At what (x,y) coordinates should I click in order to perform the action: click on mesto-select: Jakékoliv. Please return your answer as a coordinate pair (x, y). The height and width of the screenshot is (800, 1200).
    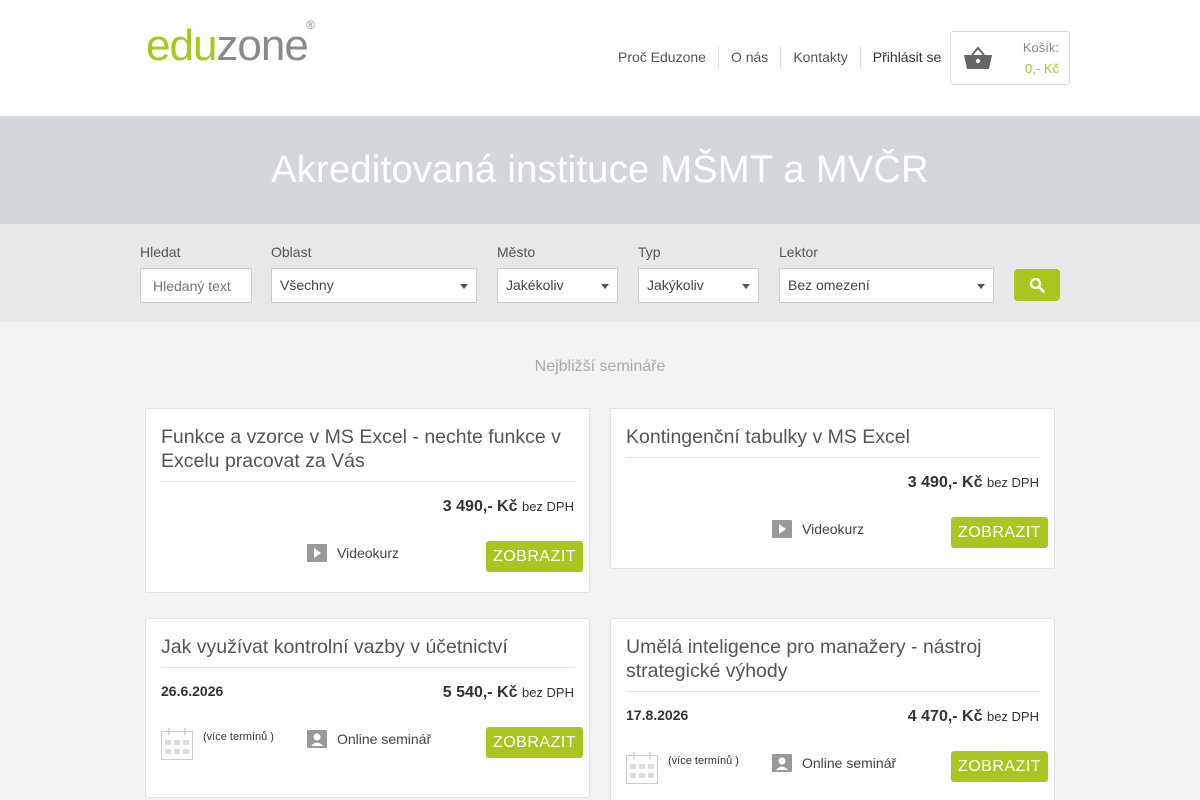
    Looking at the image, I should click on (557, 285).